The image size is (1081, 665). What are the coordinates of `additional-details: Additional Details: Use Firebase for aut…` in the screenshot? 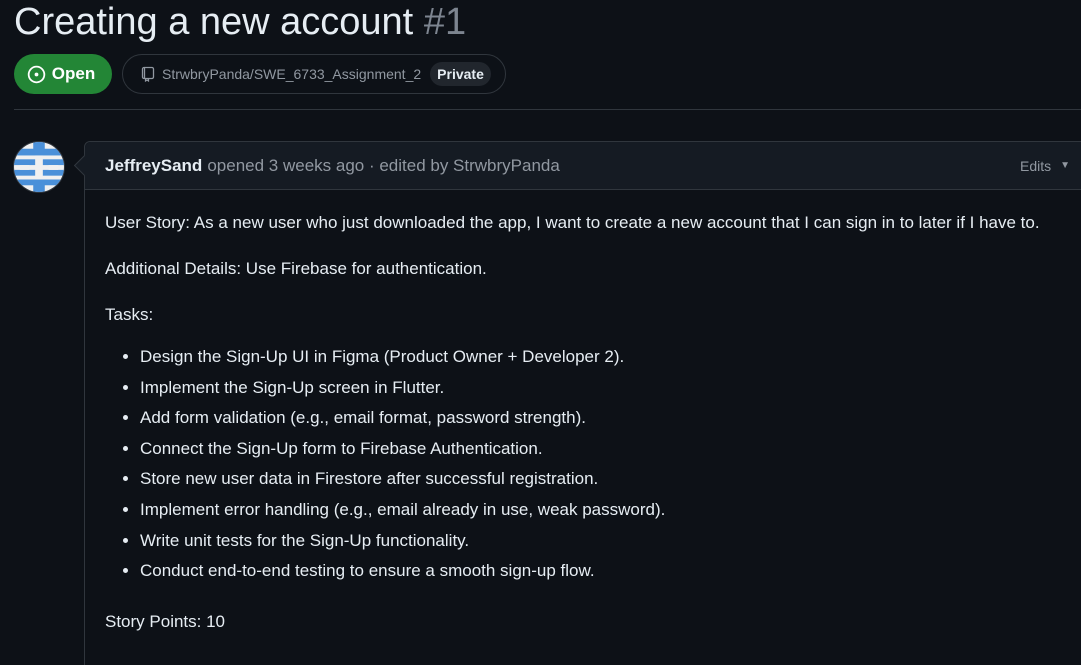 It's located at (296, 268).